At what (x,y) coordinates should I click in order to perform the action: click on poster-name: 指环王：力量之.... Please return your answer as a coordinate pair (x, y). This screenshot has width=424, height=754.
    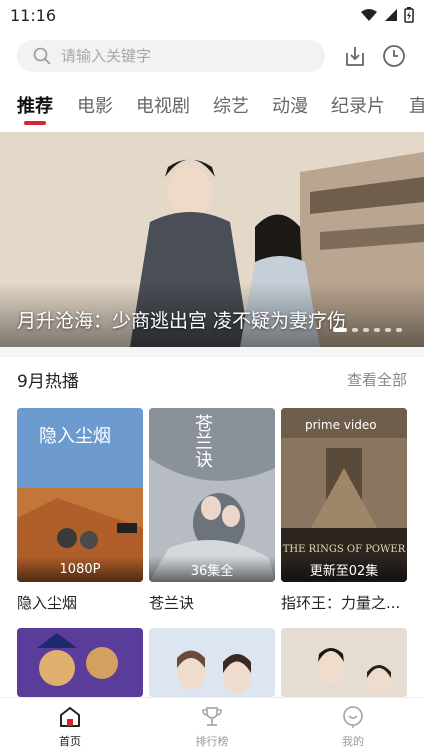
    Looking at the image, I should click on (344, 602).